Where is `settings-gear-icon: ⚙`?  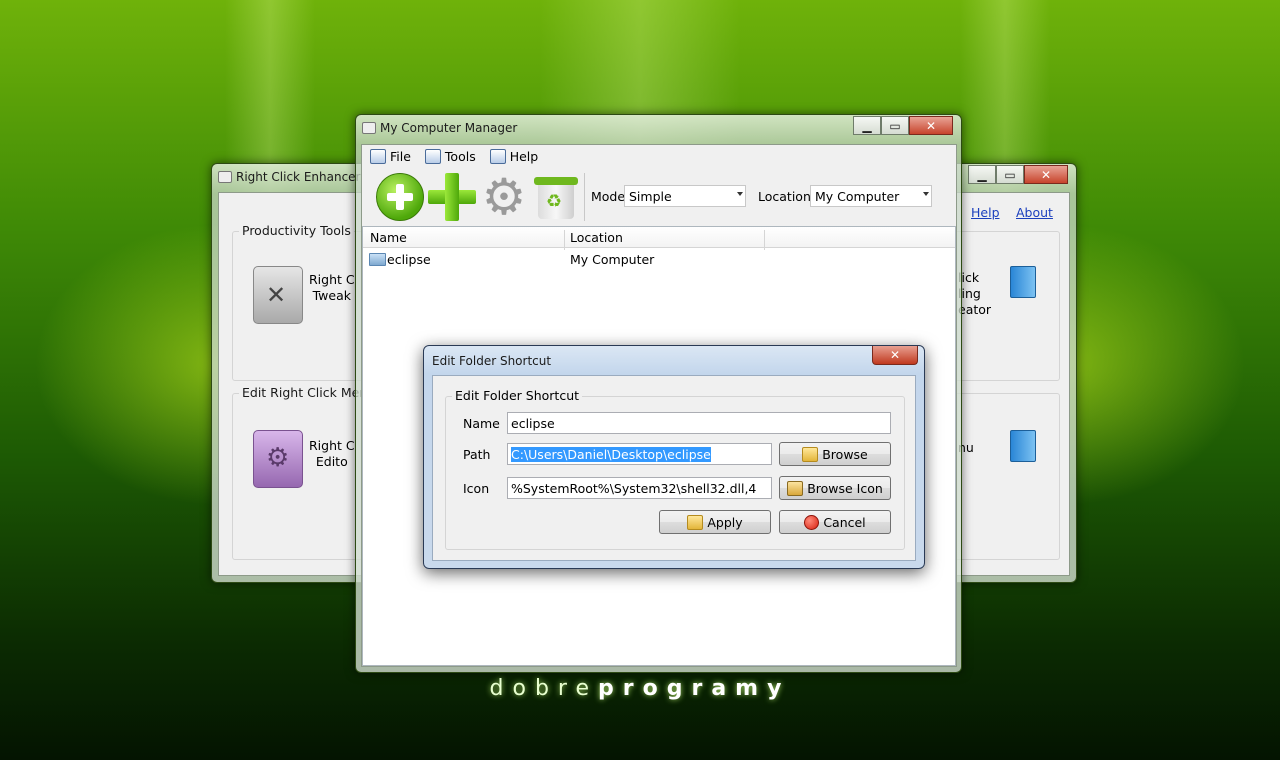 settings-gear-icon: ⚙ is located at coordinates (504, 197).